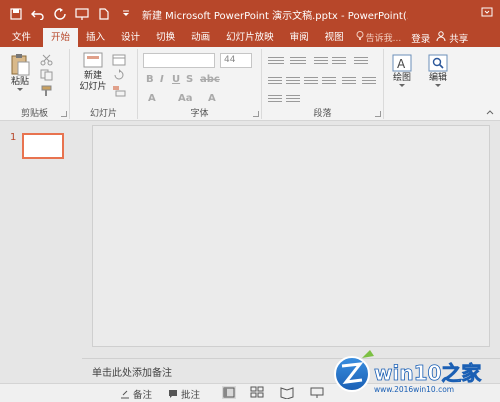 This screenshot has height=402, width=500. Describe the element at coordinates (329, 81) in the screenshot. I see `justify-icon` at that location.